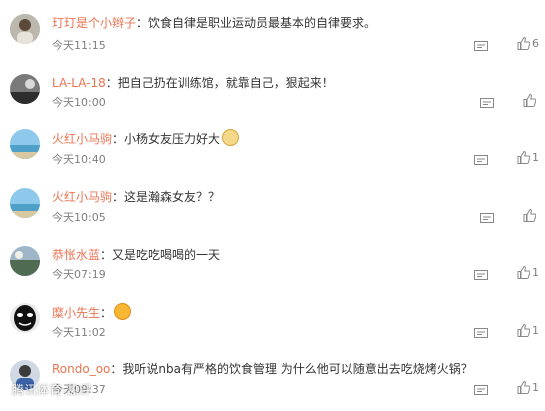 The image size is (545, 411). Describe the element at coordinates (272, 34) in the screenshot. I see `comment-item: 玎玎是个小辫子：饮食自律是职业运动员最基本的自律要求。 今天11:15 6` at that location.